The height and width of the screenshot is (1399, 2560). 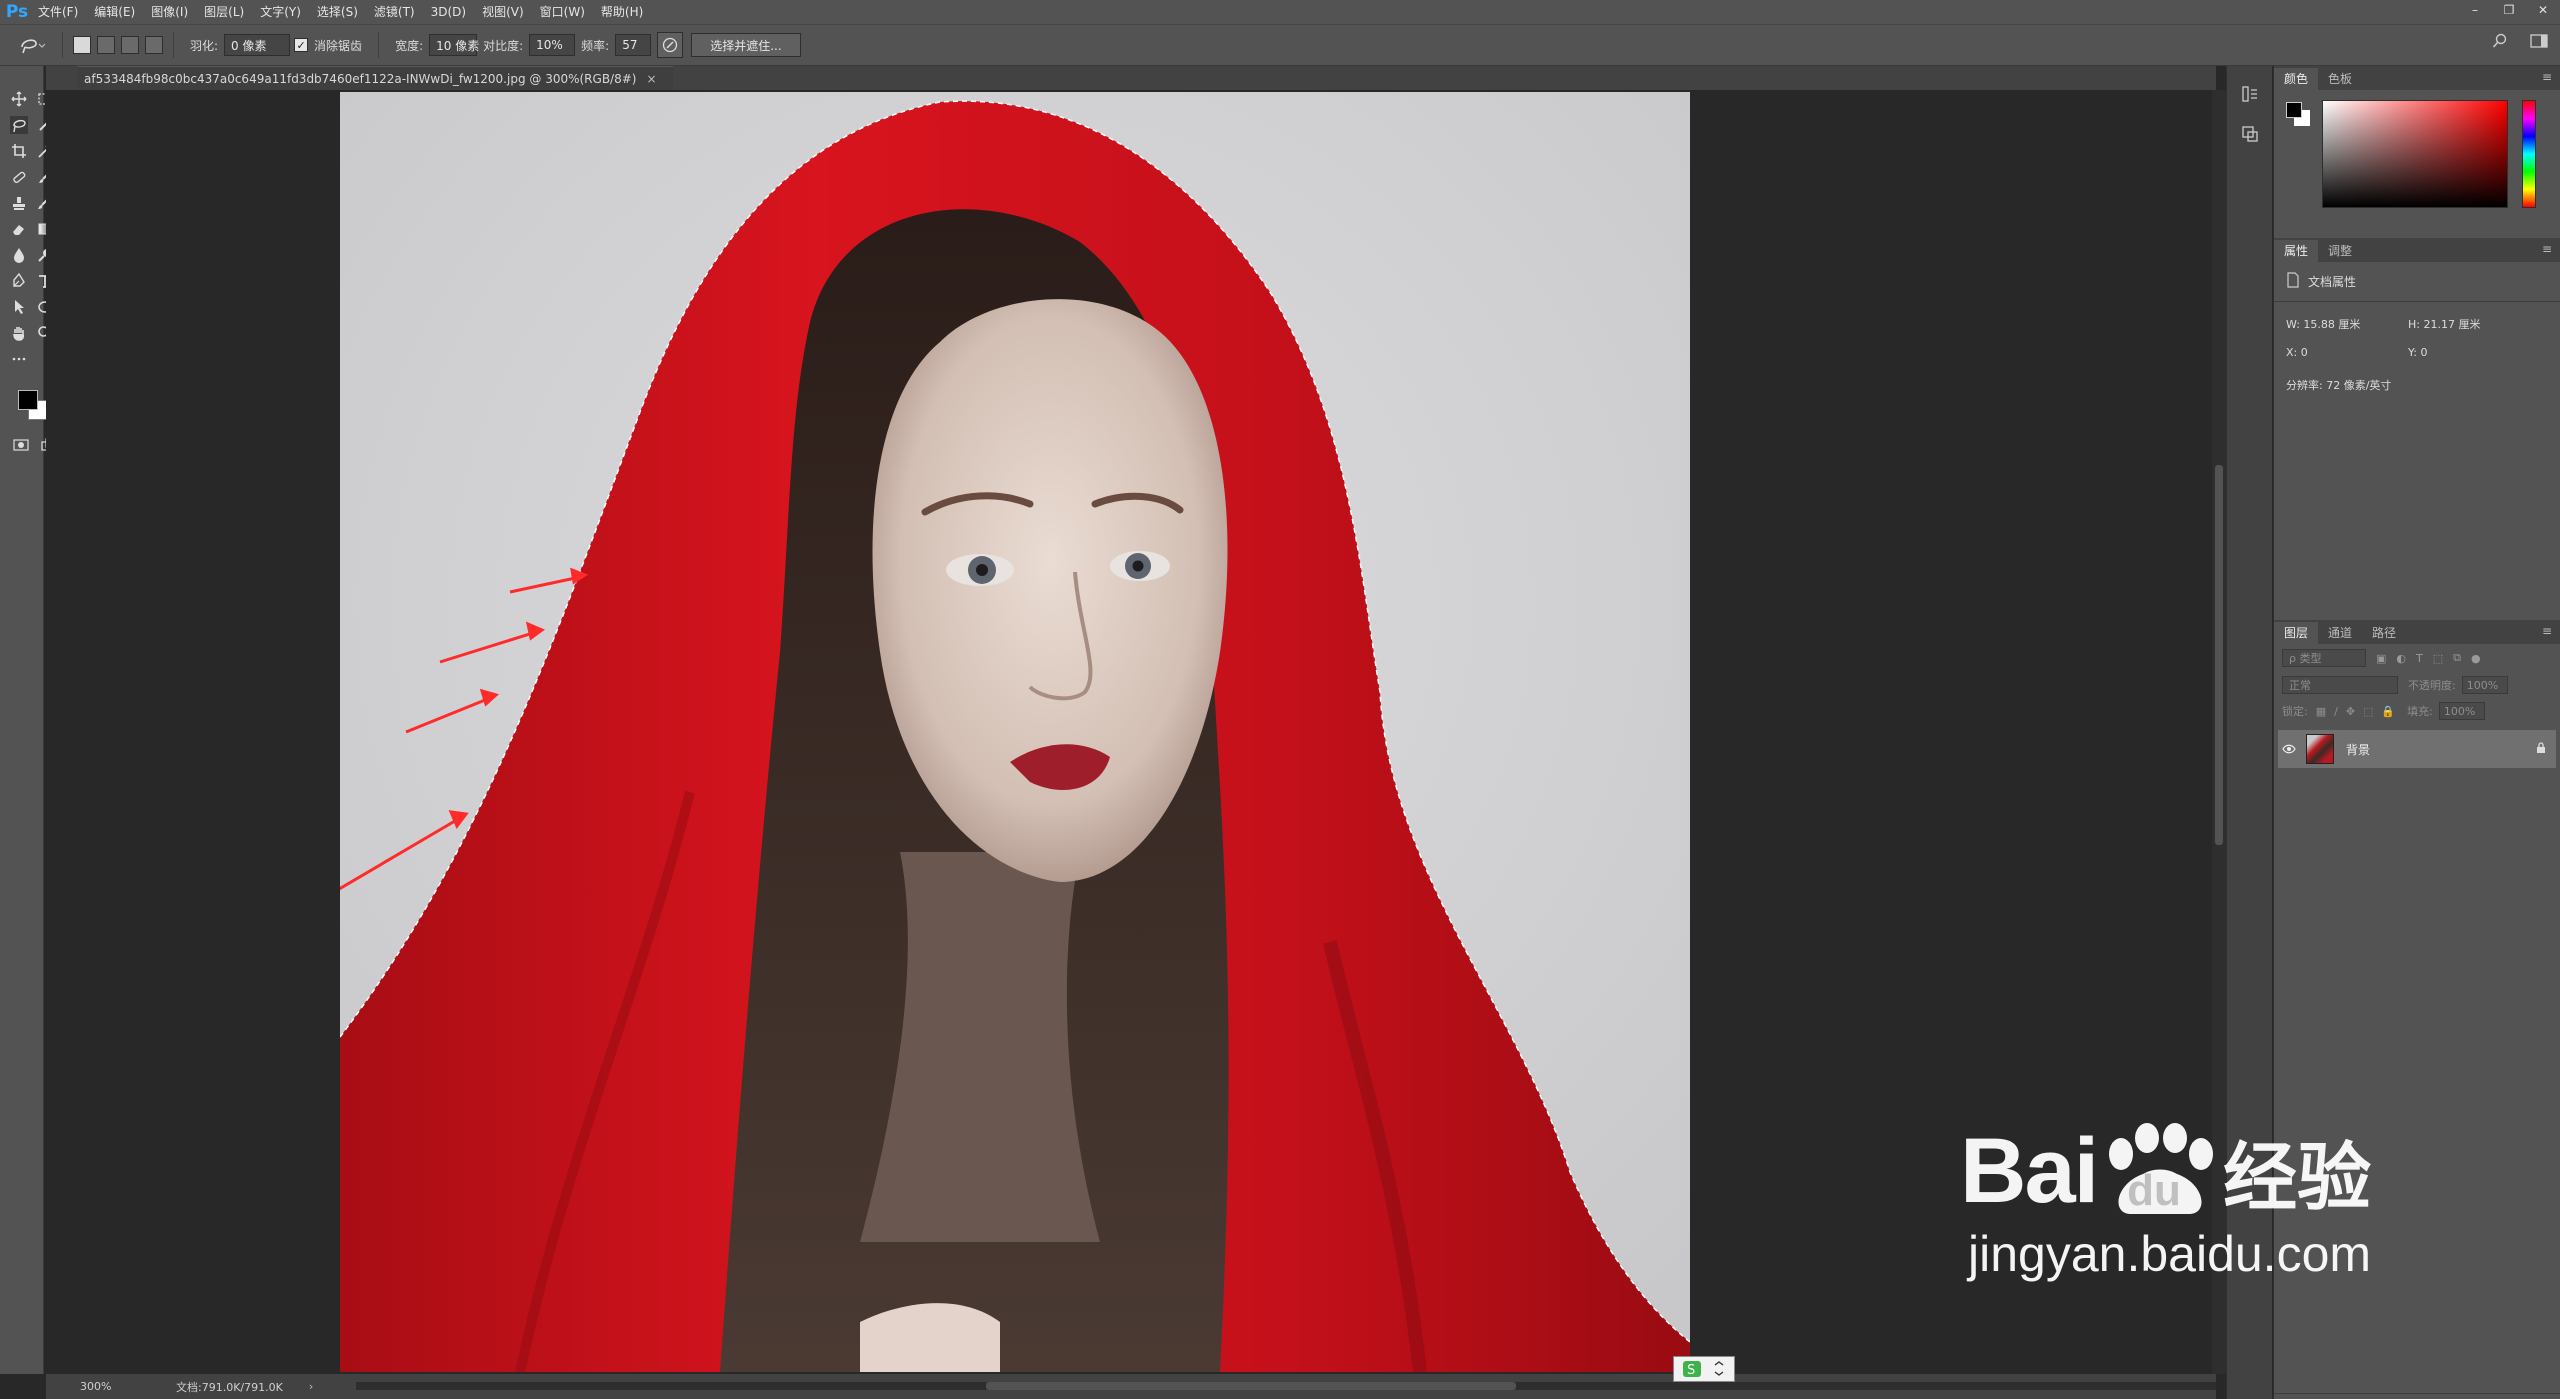 What do you see at coordinates (32, 45) in the screenshot?
I see `magnetic-lasso-tool-preset-icon` at bounding box center [32, 45].